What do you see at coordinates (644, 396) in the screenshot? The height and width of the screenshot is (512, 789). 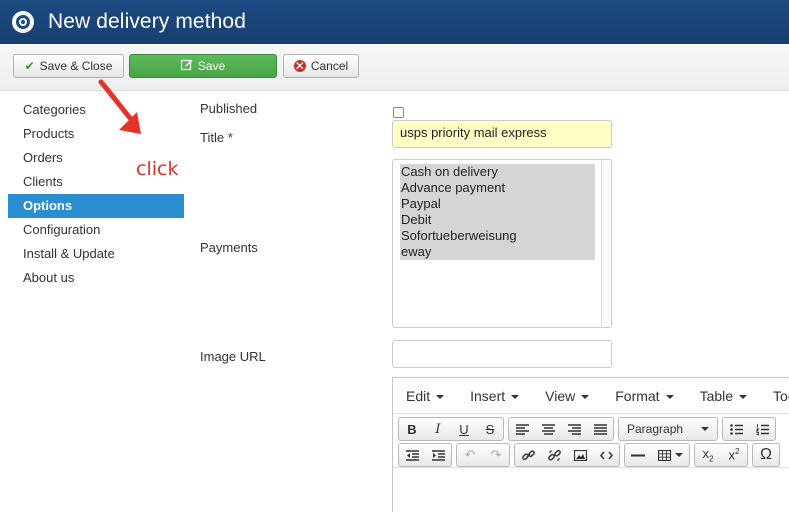 I see `menu-format: Format` at bounding box center [644, 396].